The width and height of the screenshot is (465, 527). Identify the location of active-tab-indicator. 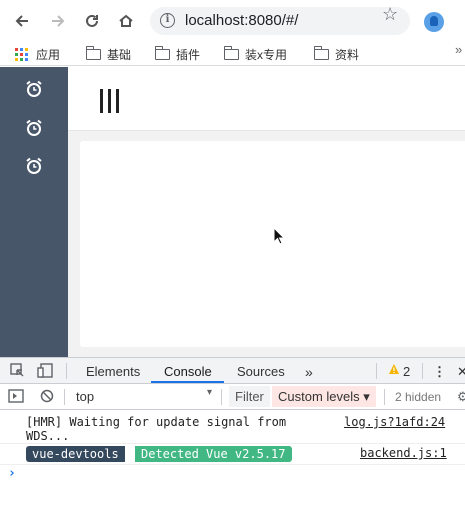
(187, 382).